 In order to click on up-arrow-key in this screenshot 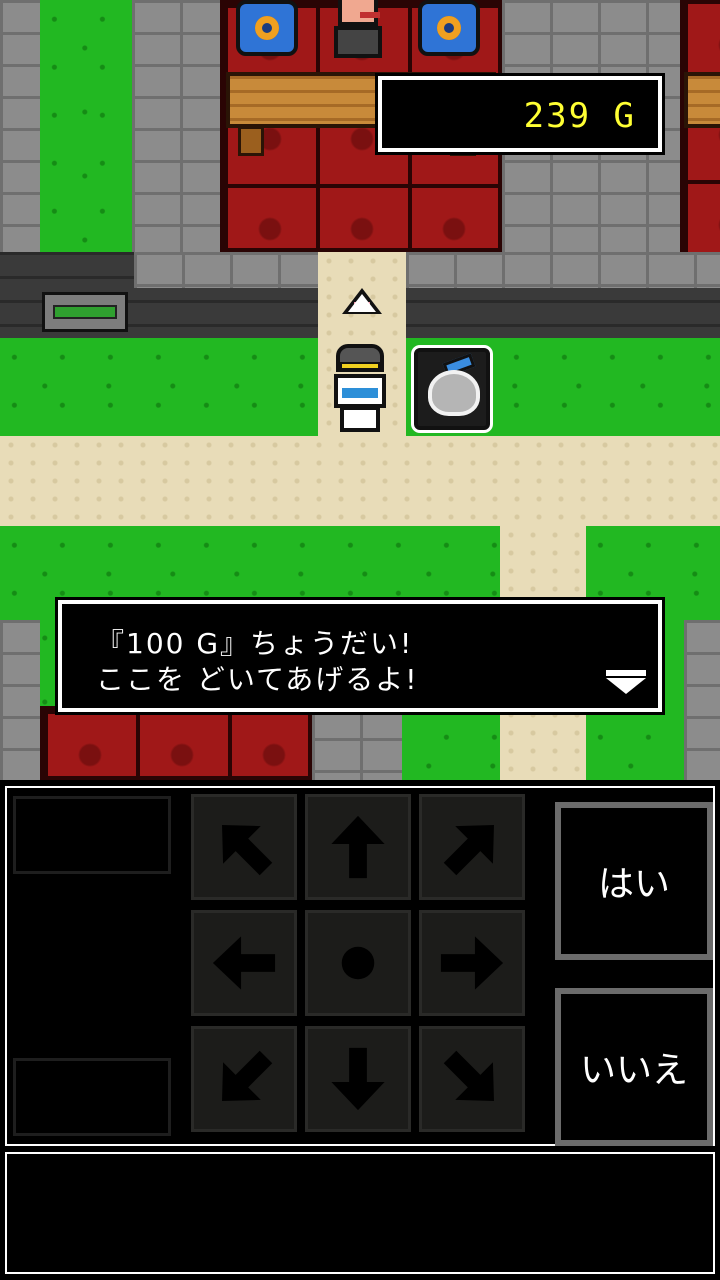, I will do `click(358, 847)`.